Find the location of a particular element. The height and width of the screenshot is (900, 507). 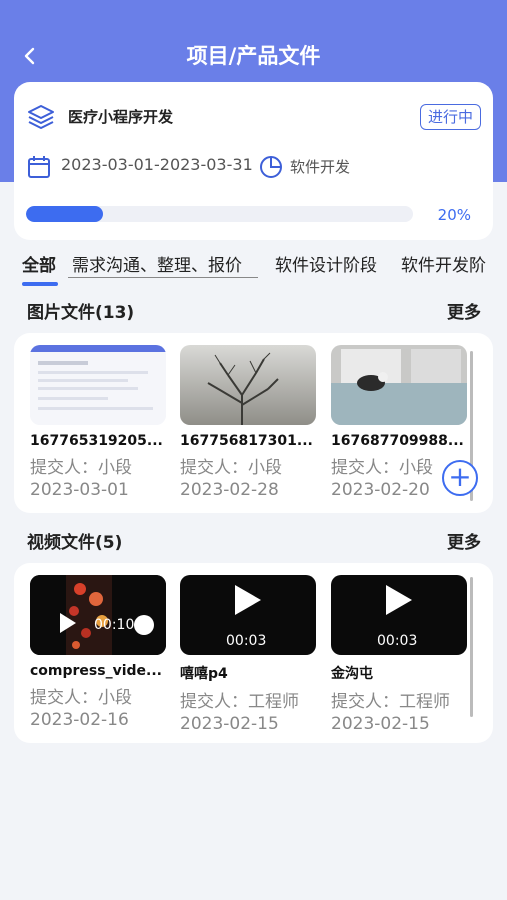

videos-section-title: 视频文件(5) is located at coordinates (75, 543).